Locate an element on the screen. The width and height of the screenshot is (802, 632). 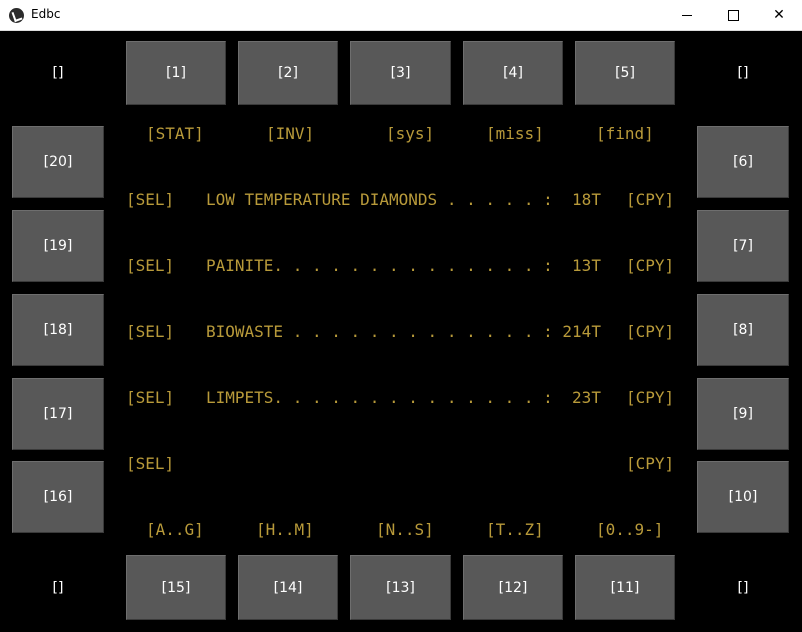
row-2-text: PAINITE. . . . . . . . . . . . . . : 13T is located at coordinates (403, 265).